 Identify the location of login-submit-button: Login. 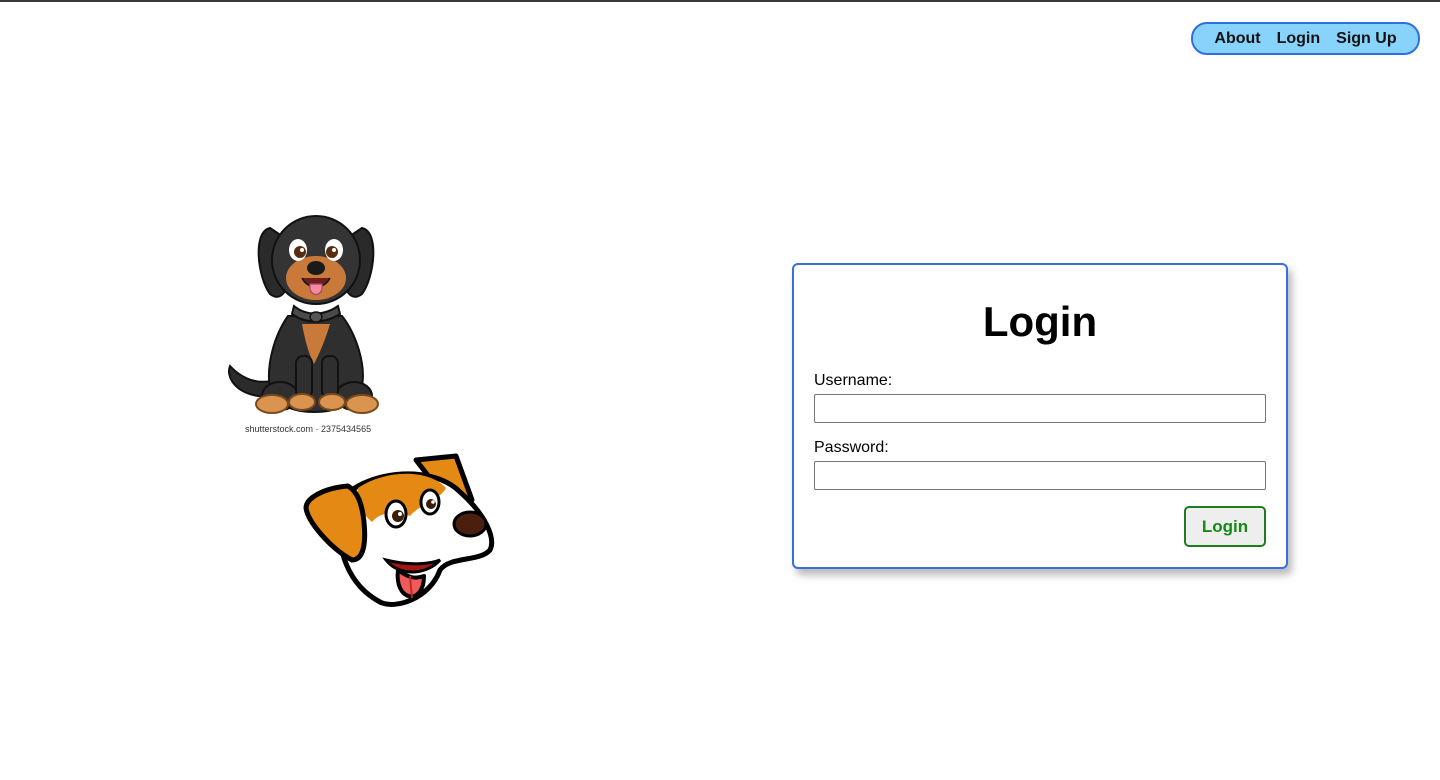
(1225, 526).